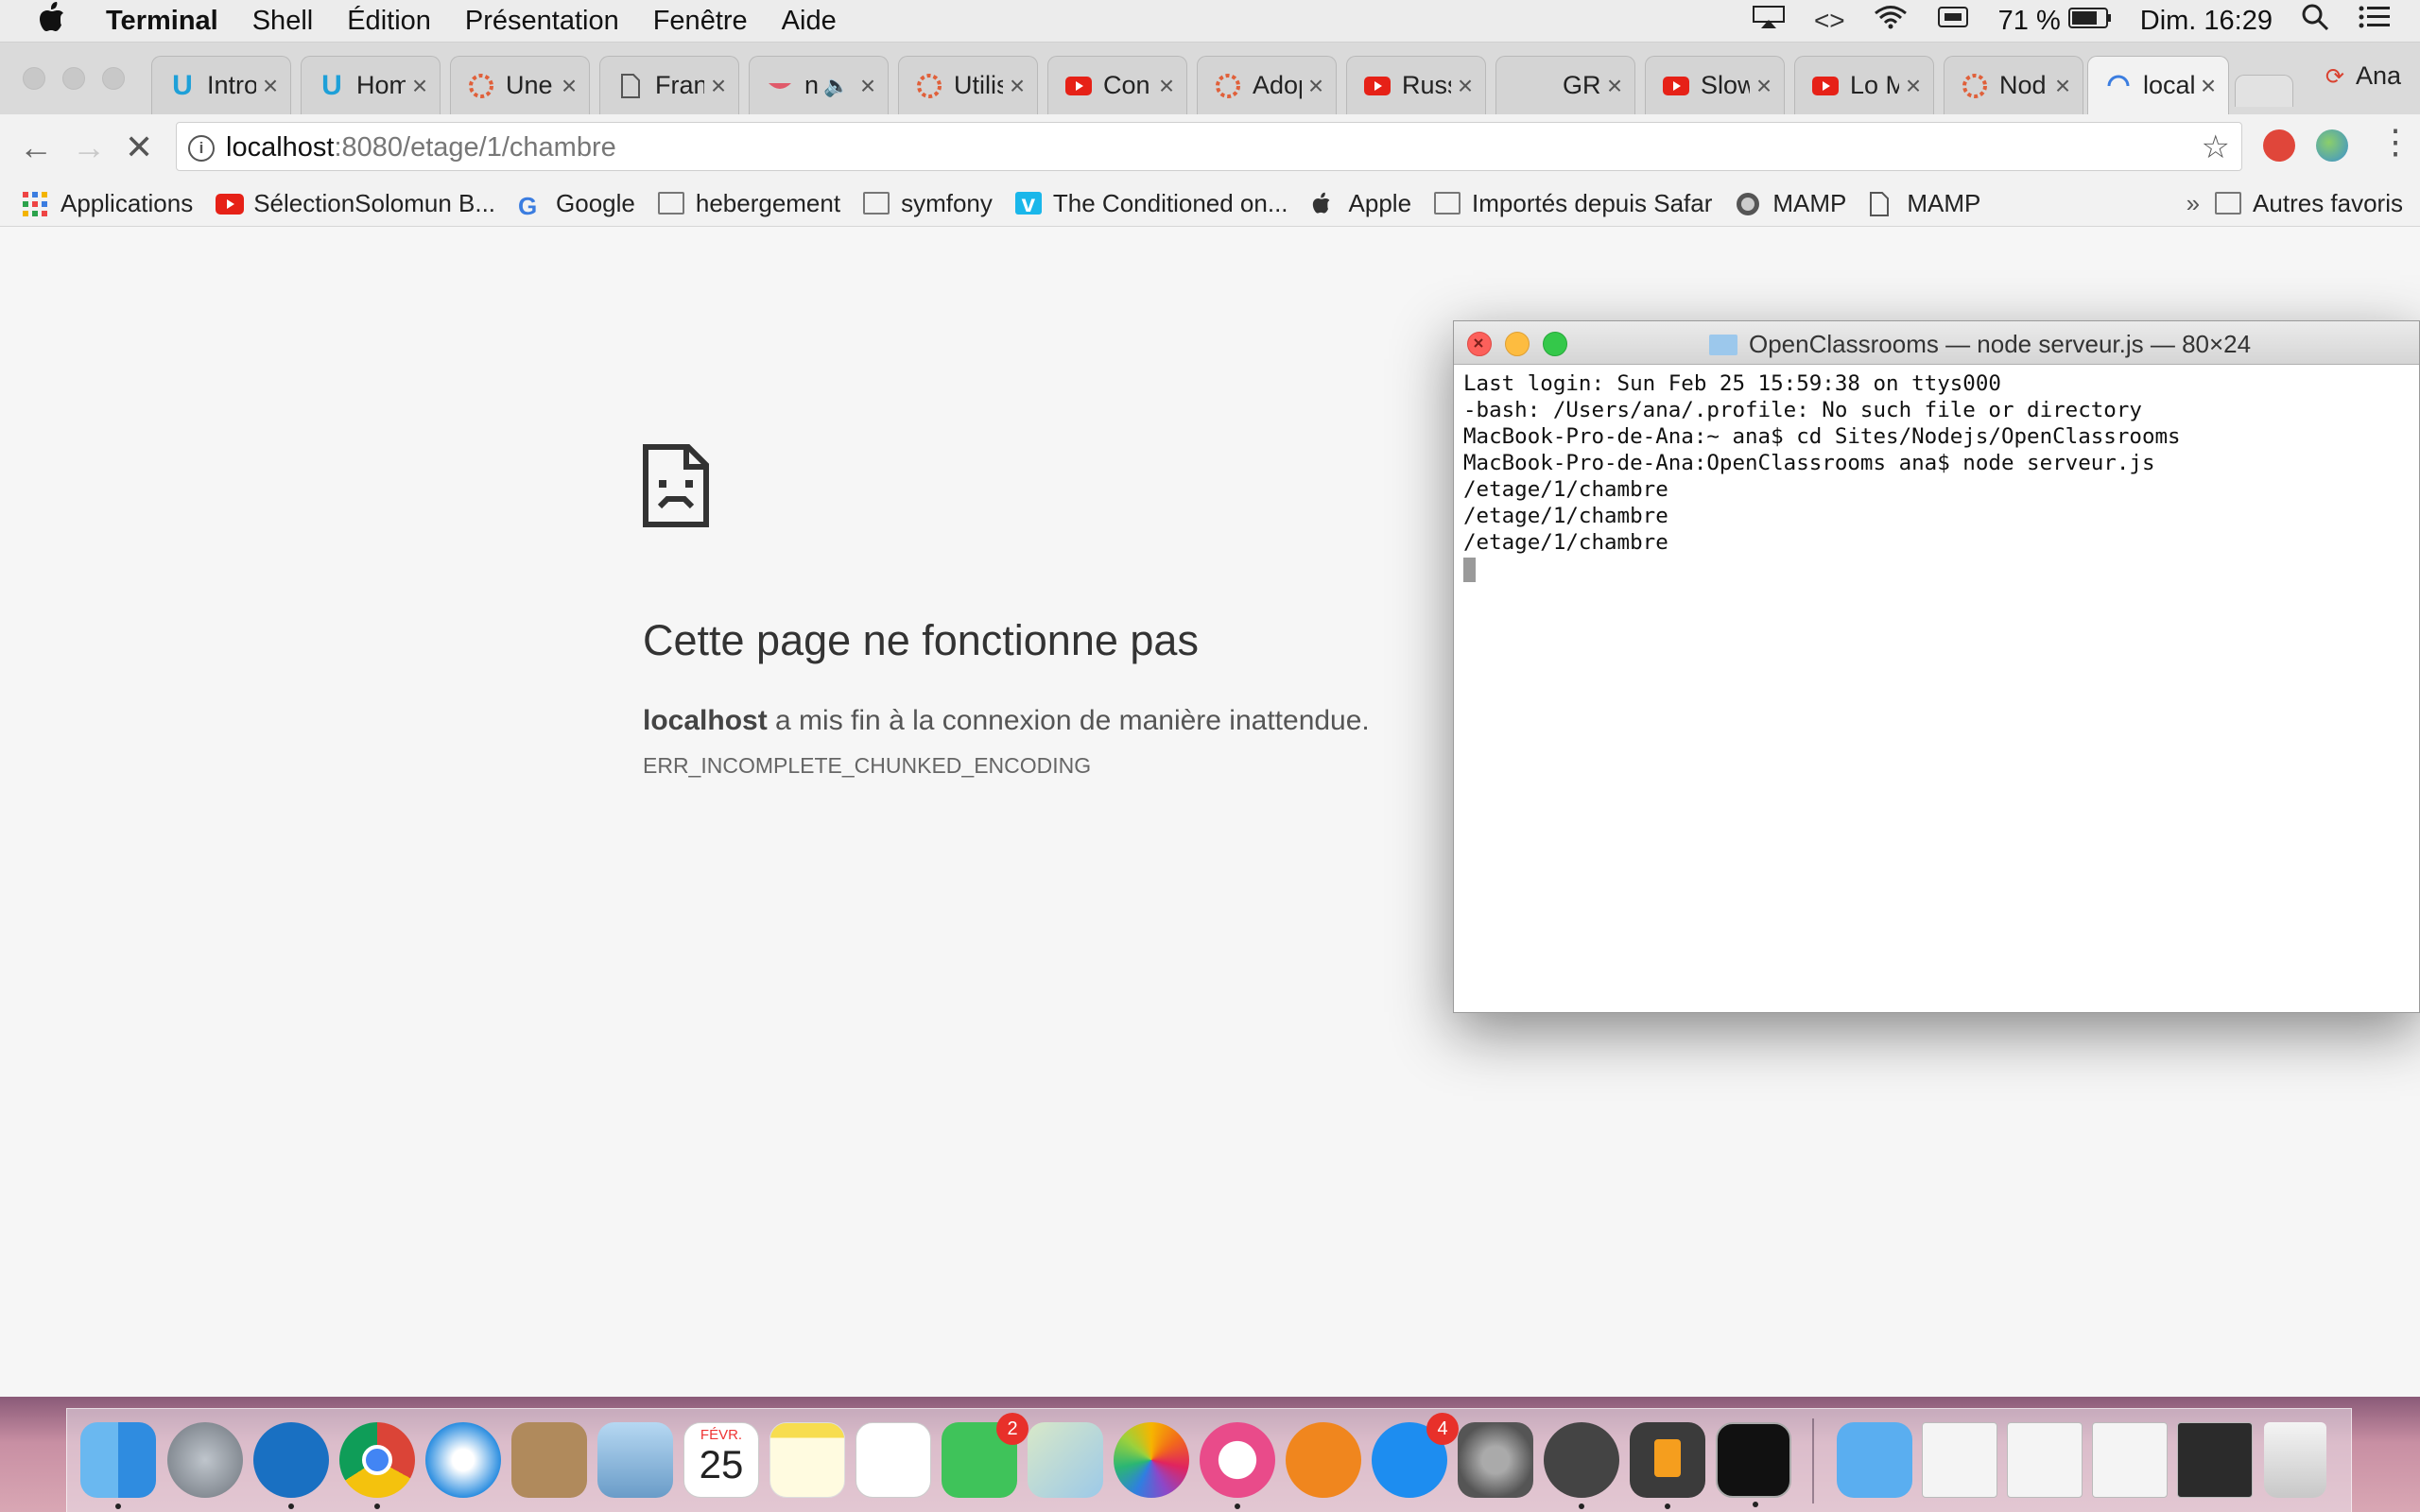 The width and height of the screenshot is (2420, 1512). I want to click on tab-audio: ni 🔈 ×, so click(819, 85).